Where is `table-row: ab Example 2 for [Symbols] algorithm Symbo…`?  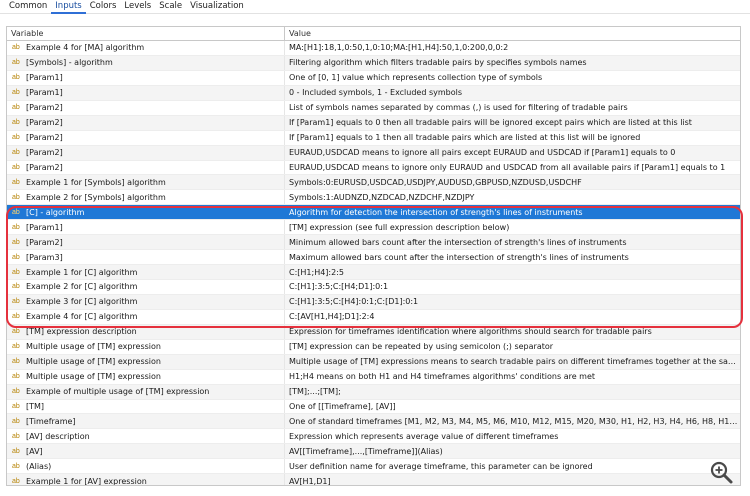
table-row: ab Example 2 for [Symbols] algorithm Symbo… is located at coordinates (373, 198).